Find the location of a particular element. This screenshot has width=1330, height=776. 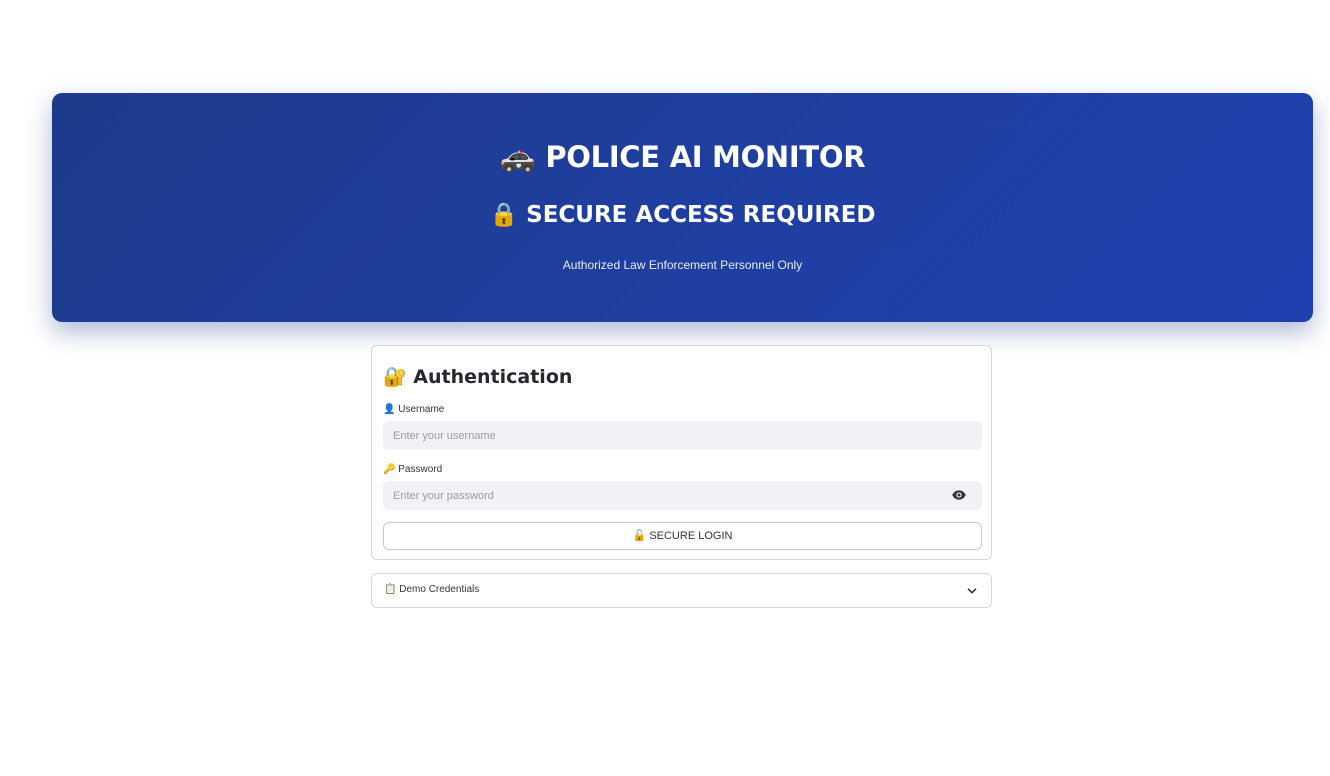

password-label: 🔑 Password is located at coordinates (412, 469).